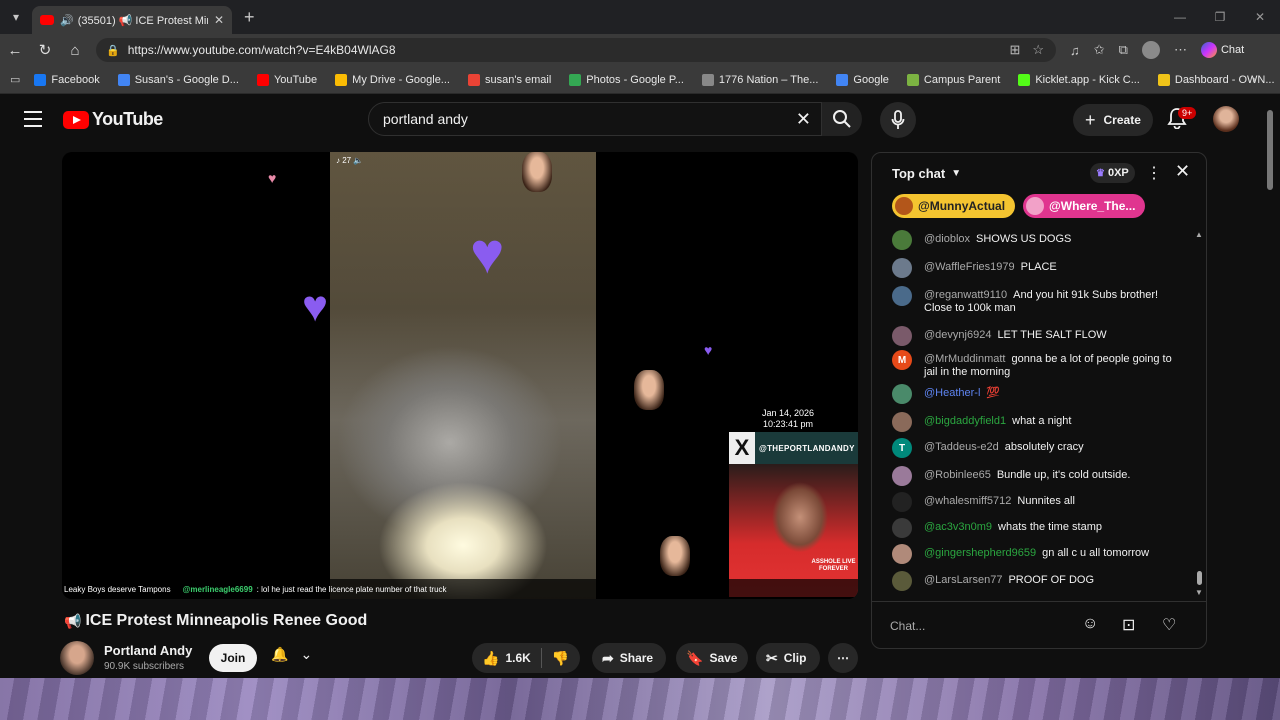  Describe the element at coordinates (67, 79) in the screenshot. I see `bookmark-item: Facebook` at that location.